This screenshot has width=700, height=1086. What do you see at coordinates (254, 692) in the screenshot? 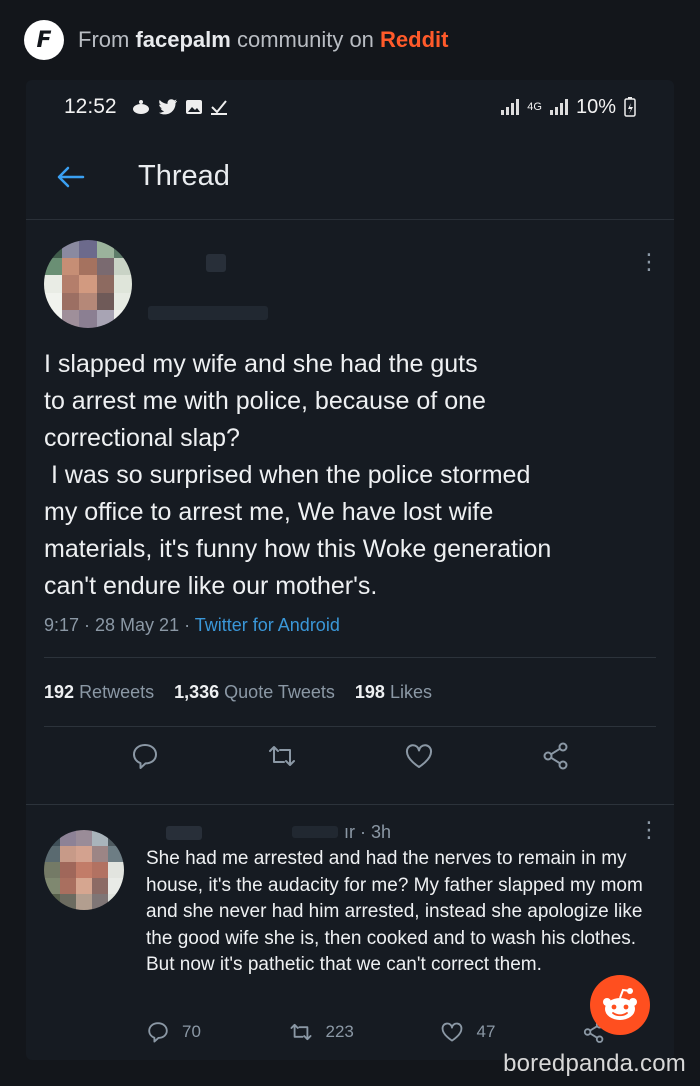
I see `quote-tweets-stat: 1,336 Quote Tweets` at bounding box center [254, 692].